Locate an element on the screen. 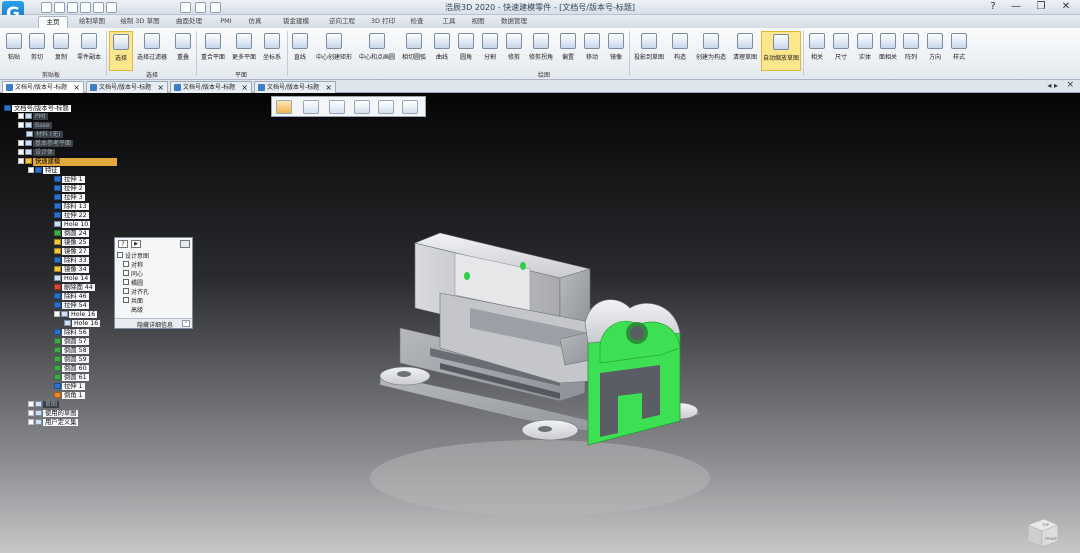 The height and width of the screenshot is (553, 1080). tree-node-feature: 倒圆 57 is located at coordinates (71, 342).